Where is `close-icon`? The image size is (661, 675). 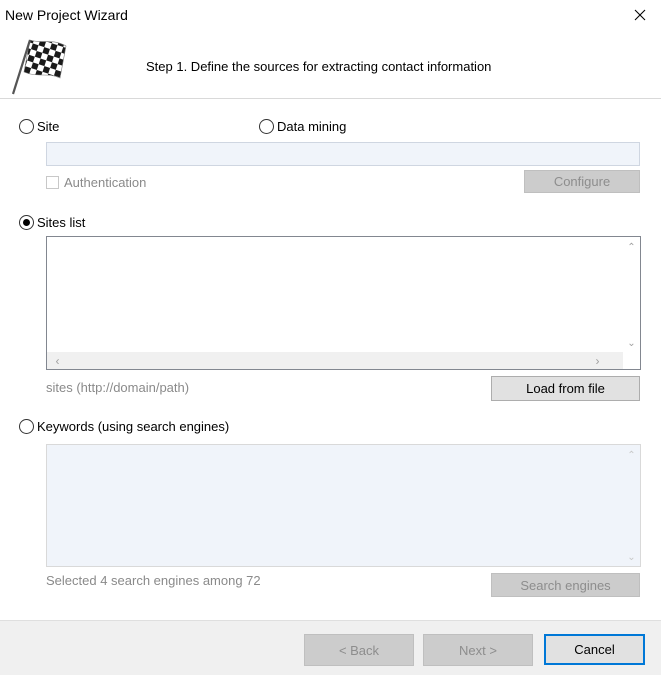
close-icon is located at coordinates (639, 15).